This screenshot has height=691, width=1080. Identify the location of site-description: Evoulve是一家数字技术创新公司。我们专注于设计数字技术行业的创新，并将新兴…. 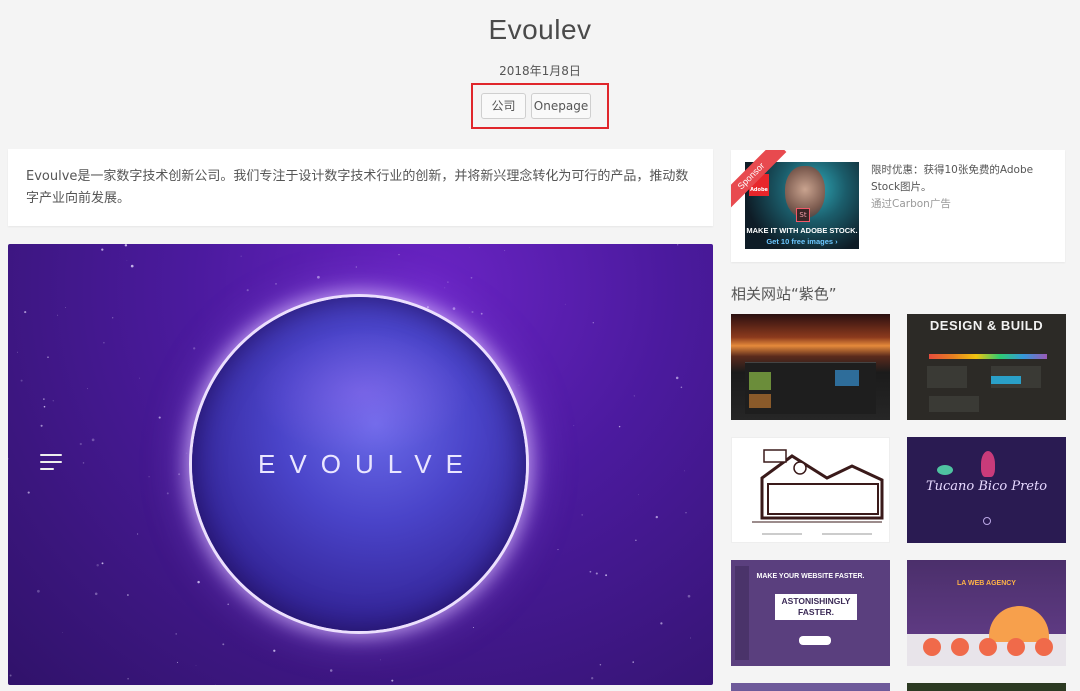
(360, 187).